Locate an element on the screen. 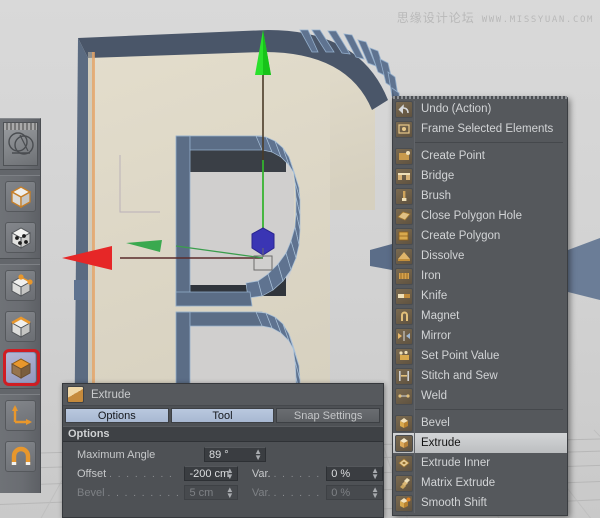  offset-var-label: Var. . . . . . . is located at coordinates (289, 474).